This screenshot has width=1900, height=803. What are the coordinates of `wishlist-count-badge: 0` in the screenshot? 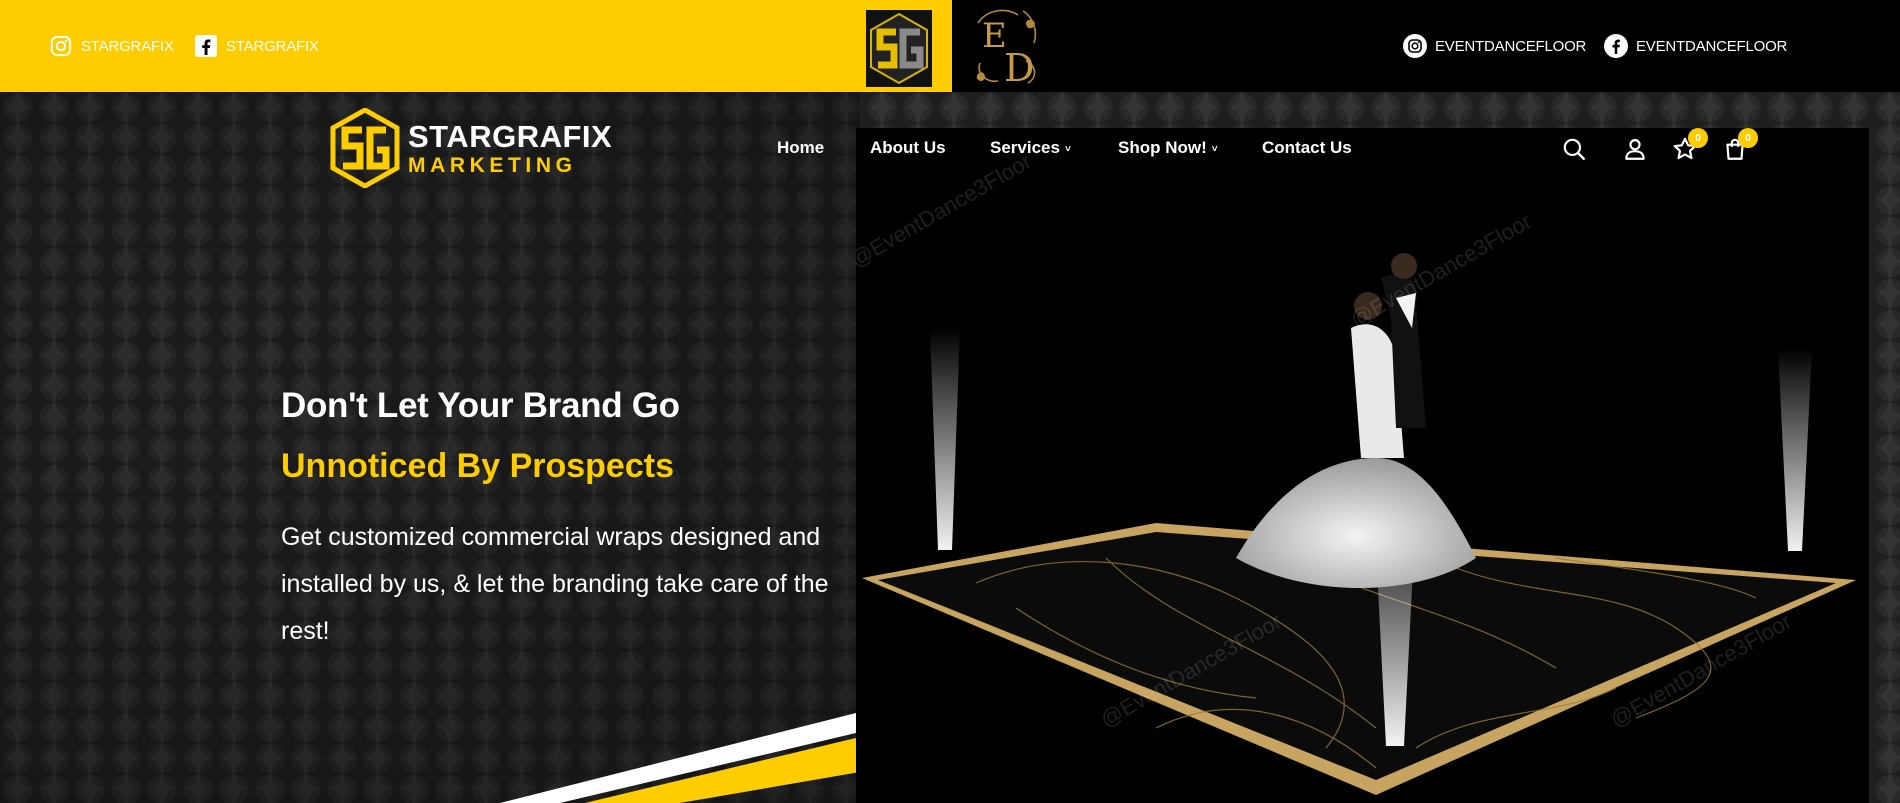 It's located at (1698, 138).